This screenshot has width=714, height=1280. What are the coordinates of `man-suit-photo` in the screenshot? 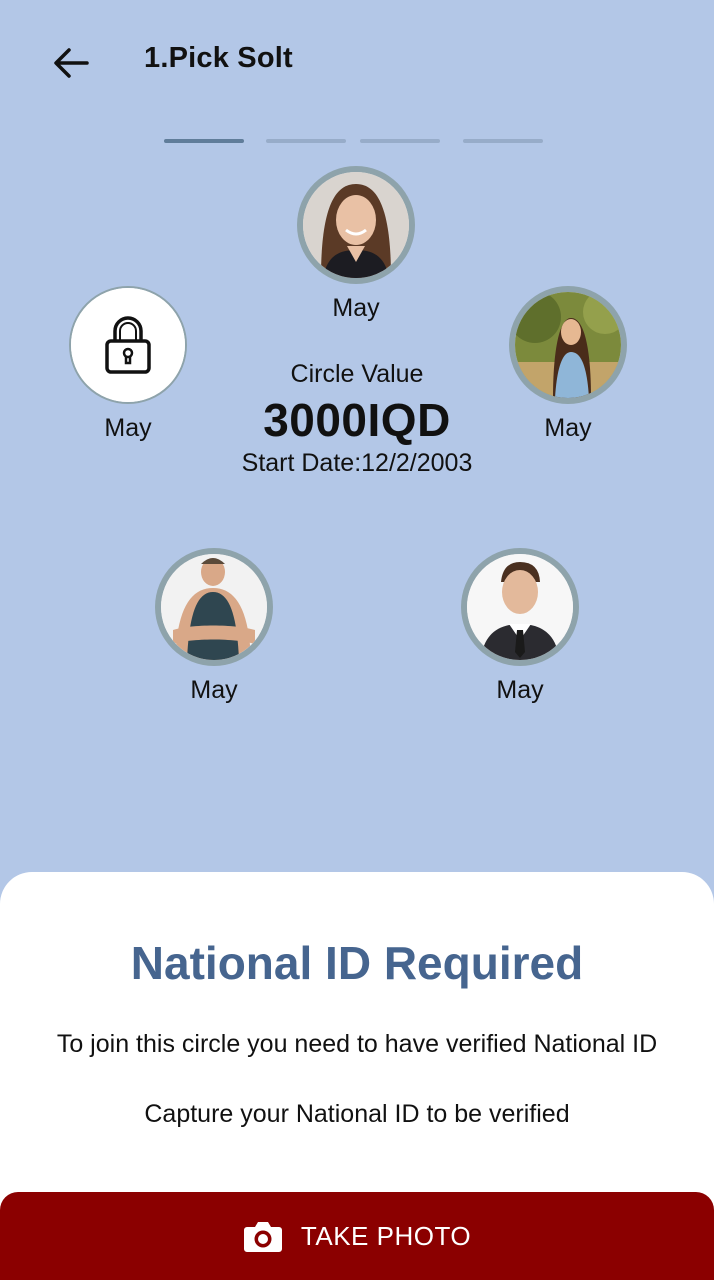 It's located at (520, 607).